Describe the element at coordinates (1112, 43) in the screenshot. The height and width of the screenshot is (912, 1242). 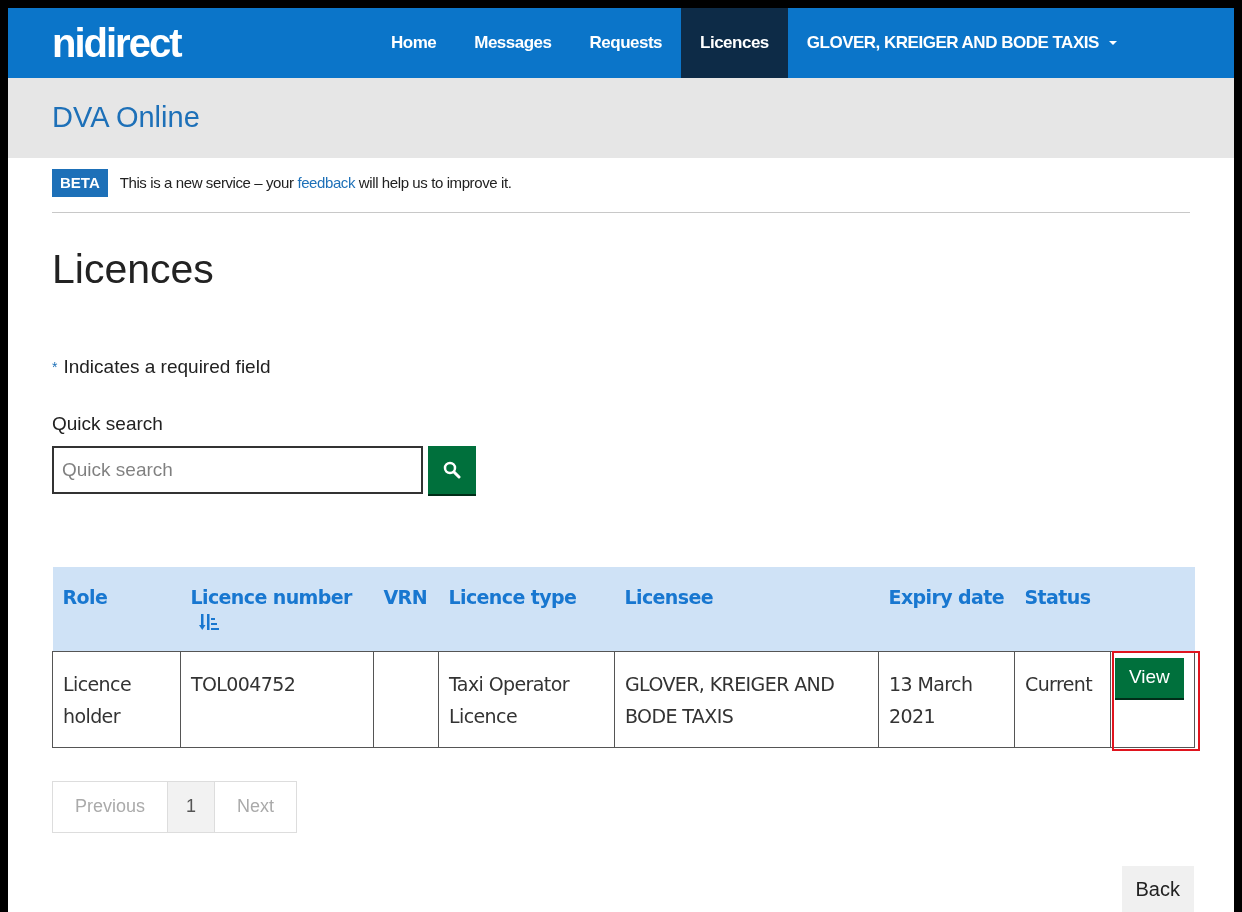
I see `caret-icon` at that location.